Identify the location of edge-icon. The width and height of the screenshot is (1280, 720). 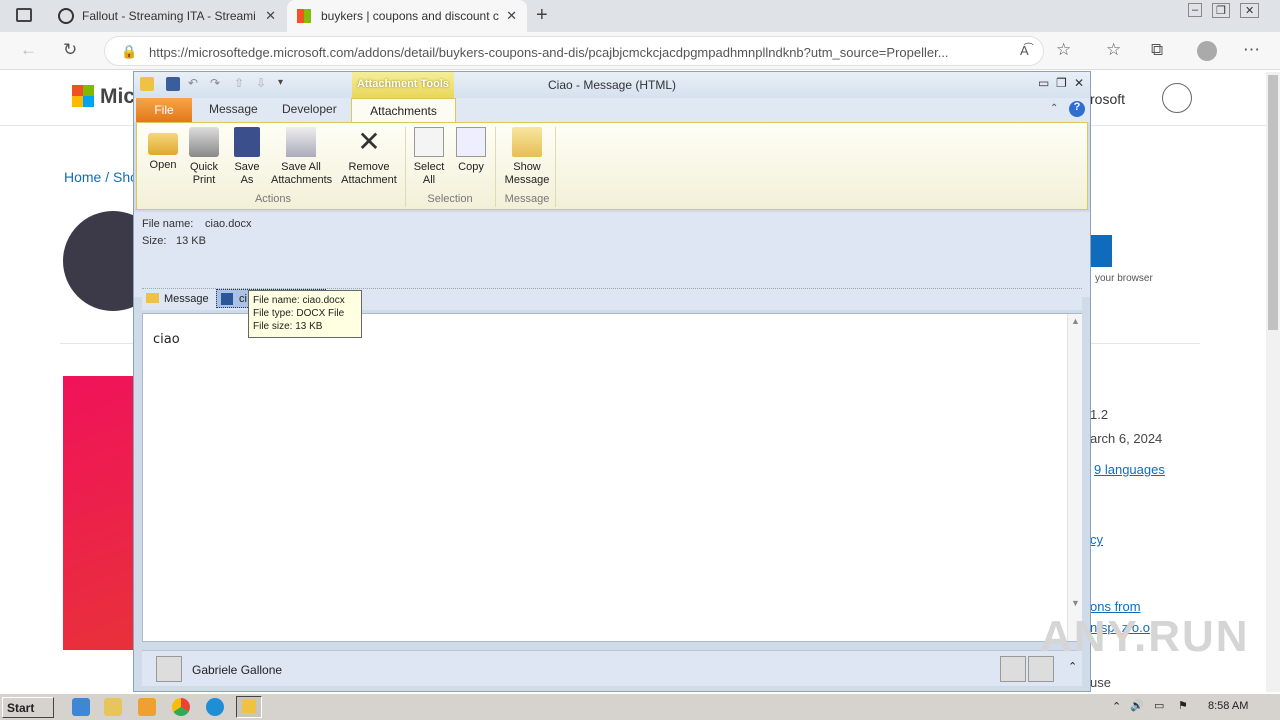
(215, 707).